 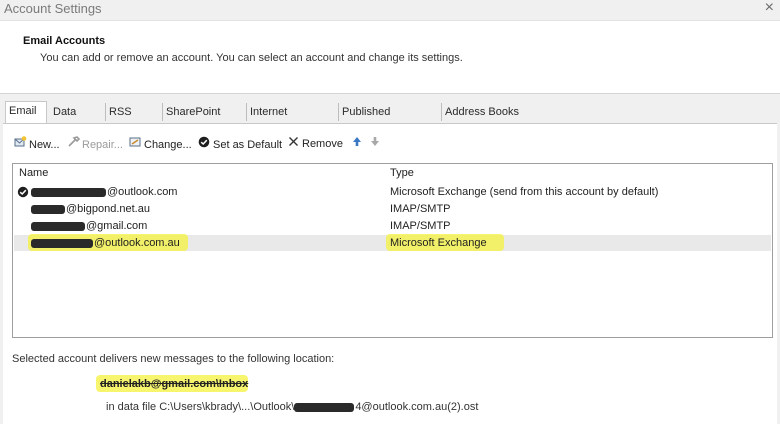 I want to click on tab-published-calendars: Published Calendars, so click(x=390, y=119).